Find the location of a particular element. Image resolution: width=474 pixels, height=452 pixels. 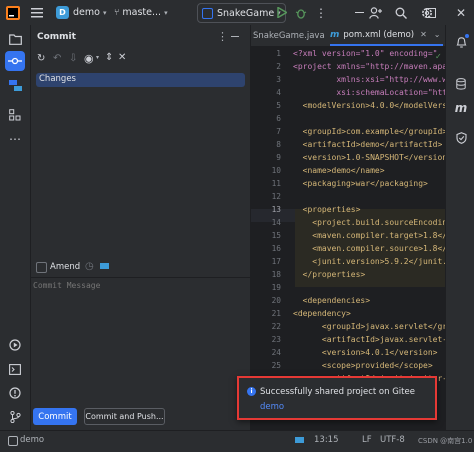

notification-dot is located at coordinates (467, 36).